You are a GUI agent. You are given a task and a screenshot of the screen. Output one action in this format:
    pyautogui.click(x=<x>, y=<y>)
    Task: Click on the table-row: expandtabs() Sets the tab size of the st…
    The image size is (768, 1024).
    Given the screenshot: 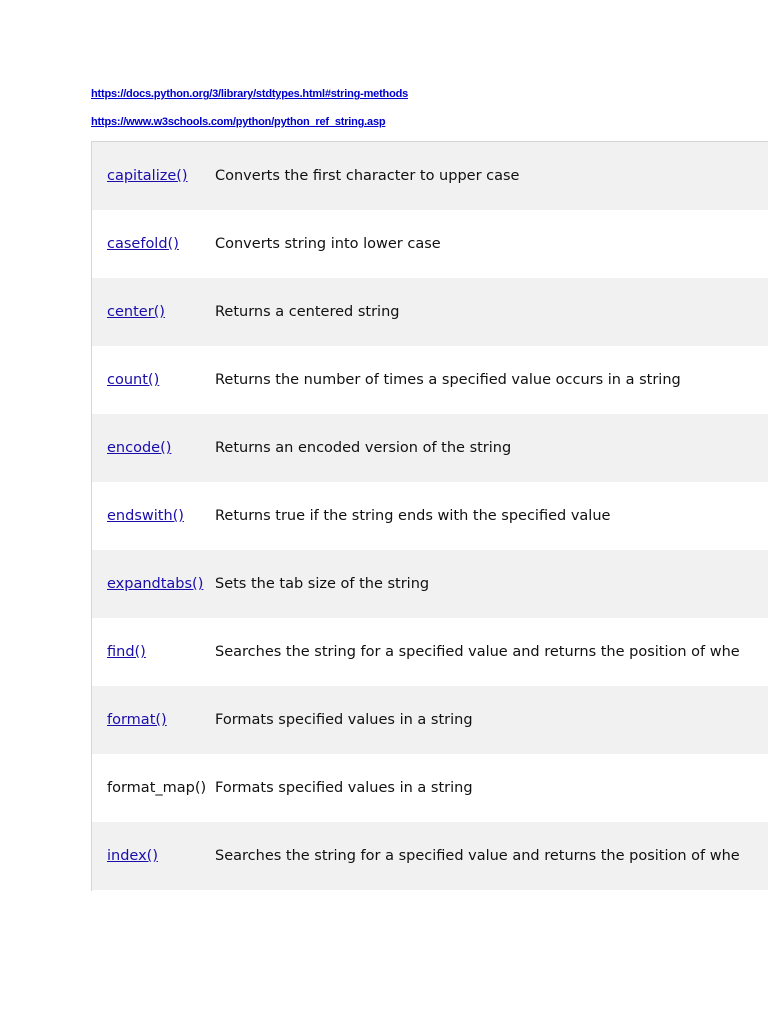 What is the action you would take?
    pyautogui.click(x=430, y=584)
    